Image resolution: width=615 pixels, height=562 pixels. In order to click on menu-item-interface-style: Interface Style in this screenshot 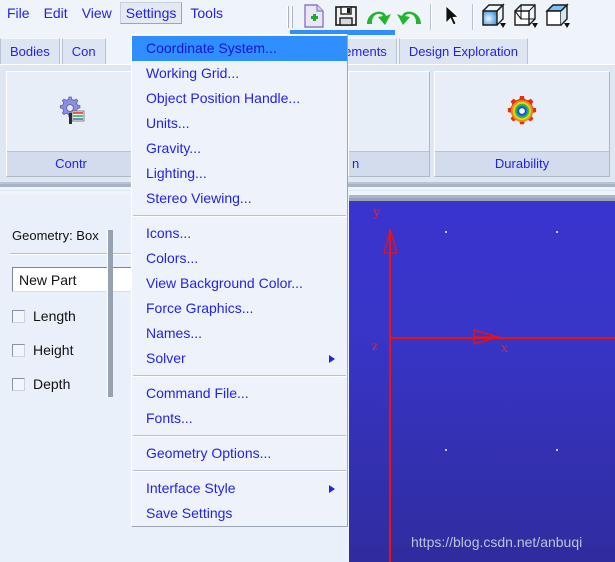, I will do `click(239, 488)`.